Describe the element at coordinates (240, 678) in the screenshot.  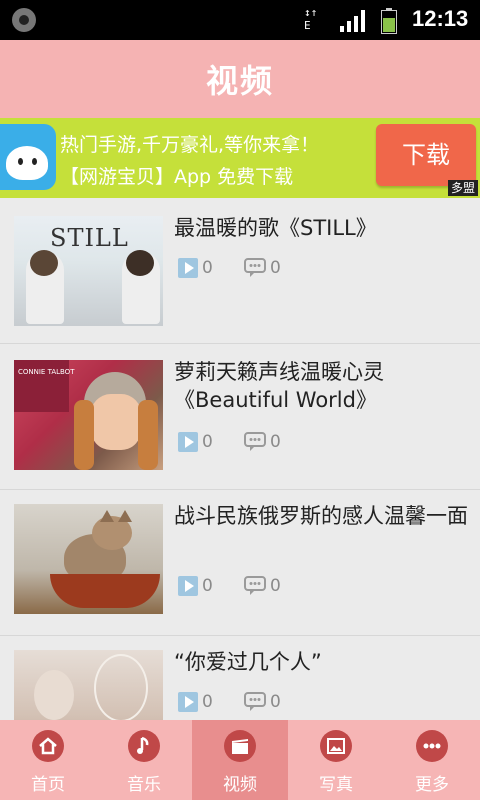
I see `video-item: “你爱过几个人” 0 0` at that location.